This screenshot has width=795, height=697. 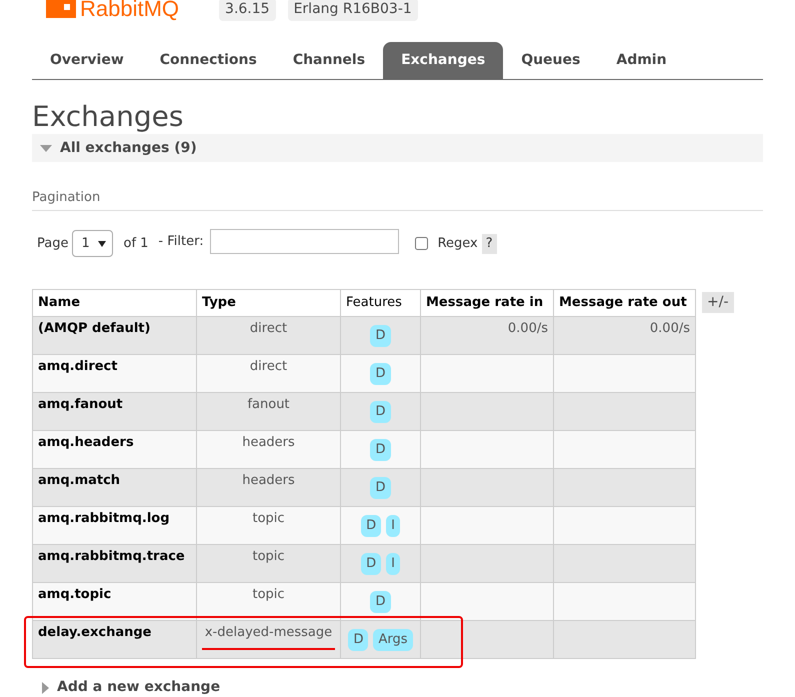 What do you see at coordinates (489, 244) in the screenshot?
I see `help-button: ?` at bounding box center [489, 244].